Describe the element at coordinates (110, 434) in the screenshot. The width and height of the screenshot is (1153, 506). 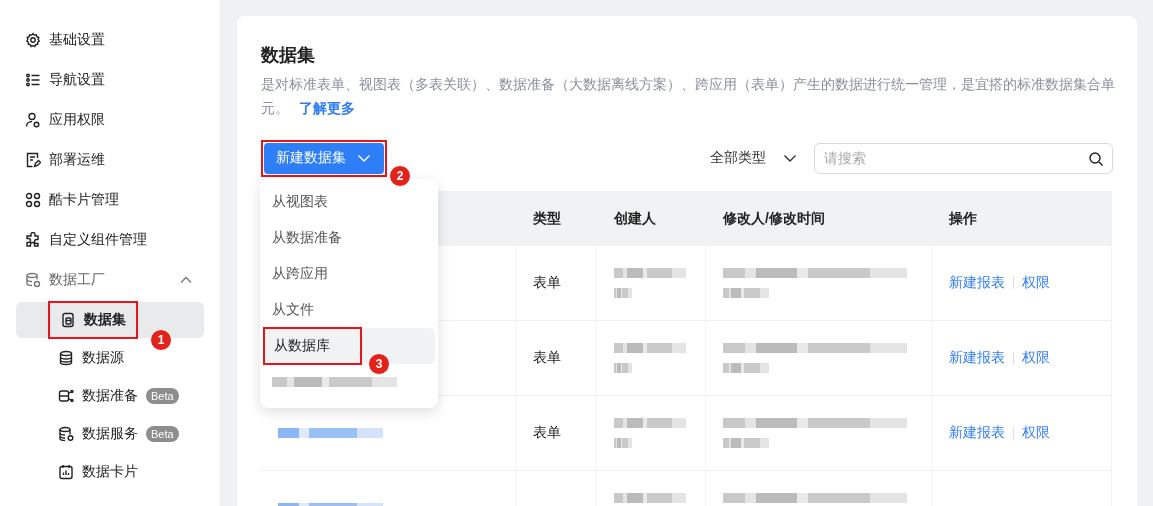
I see `sidebar-item: 数据服务 Beta` at that location.